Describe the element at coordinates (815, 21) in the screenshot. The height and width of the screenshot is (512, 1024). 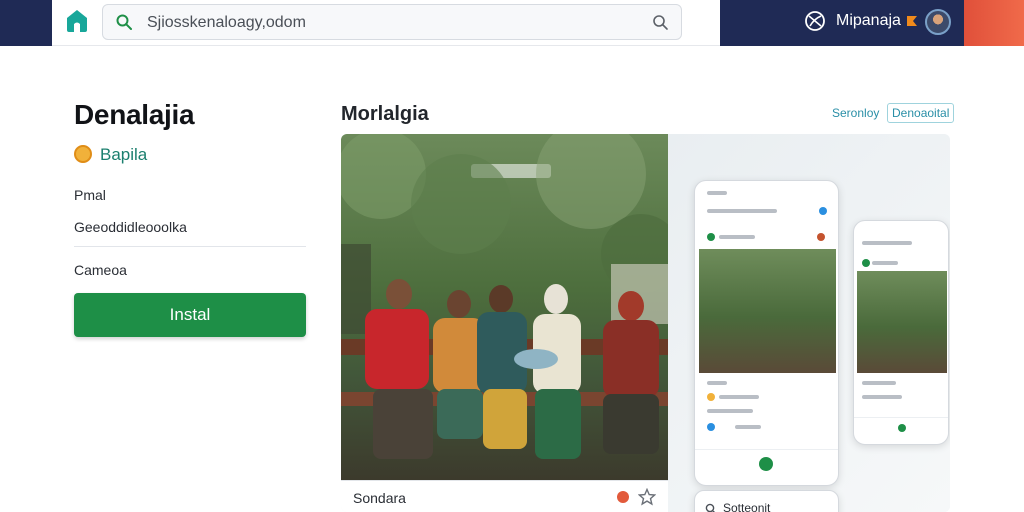
I see `globe-icon` at that location.